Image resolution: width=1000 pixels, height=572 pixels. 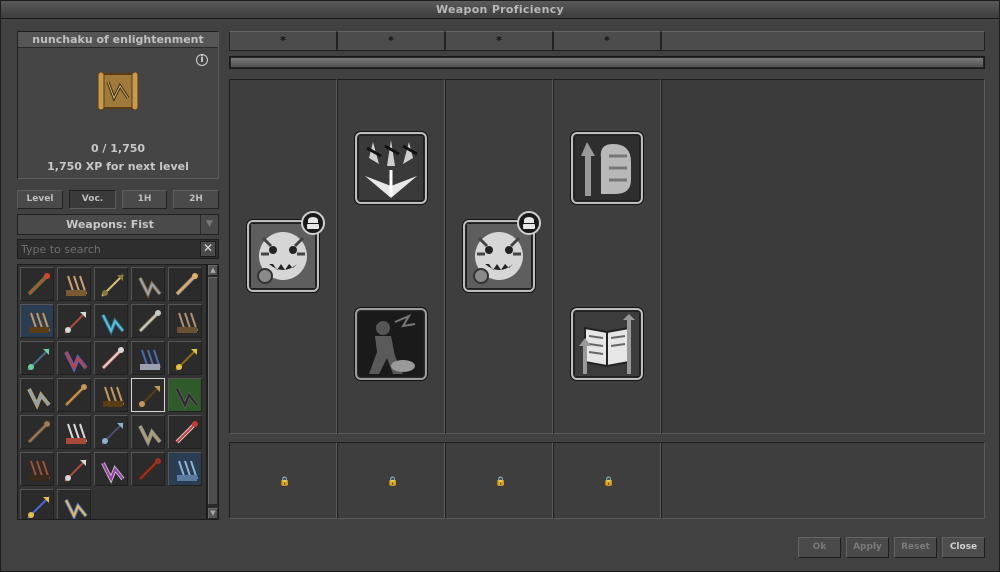 What do you see at coordinates (40, 199) in the screenshot?
I see `tab-level: Level` at bounding box center [40, 199].